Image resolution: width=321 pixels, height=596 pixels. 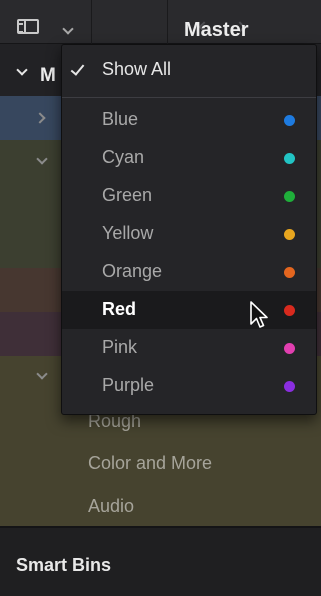 I want to click on menu-item-purple: Purple, so click(x=189, y=386).